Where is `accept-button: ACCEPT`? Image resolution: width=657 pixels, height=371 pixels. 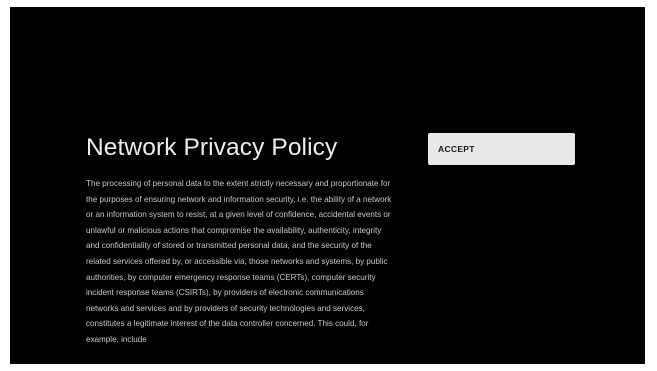
accept-button: ACCEPT is located at coordinates (501, 149).